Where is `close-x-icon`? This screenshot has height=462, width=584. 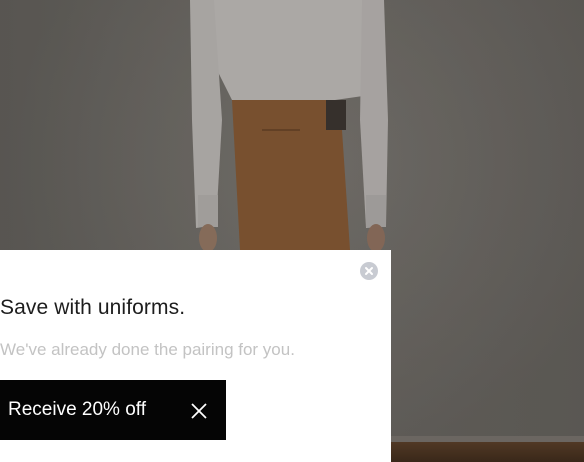 close-x-icon is located at coordinates (199, 411).